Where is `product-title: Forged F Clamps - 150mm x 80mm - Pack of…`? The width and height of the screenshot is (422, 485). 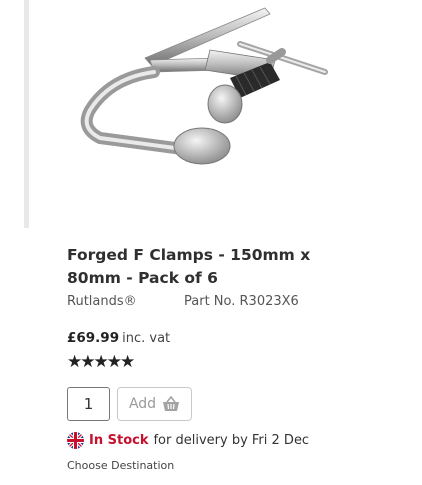
product-title: Forged F Clamps - 150mm x 80mm - Pack of… is located at coordinates (212, 267).